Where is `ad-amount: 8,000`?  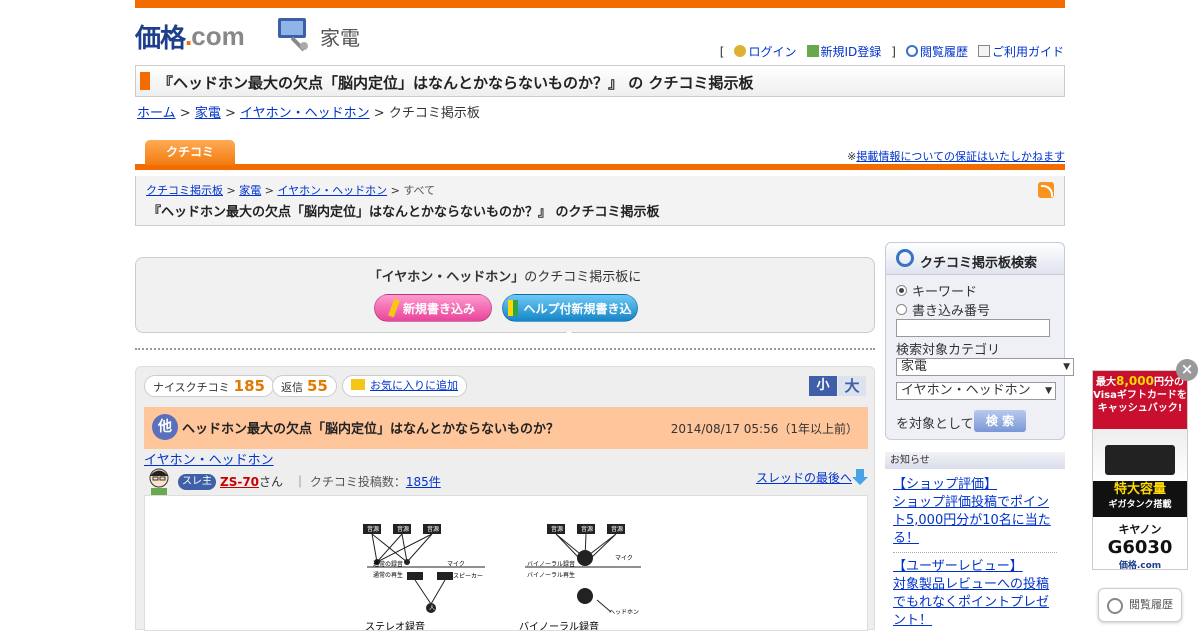
ad-amount: 8,000 is located at coordinates (1135, 381).